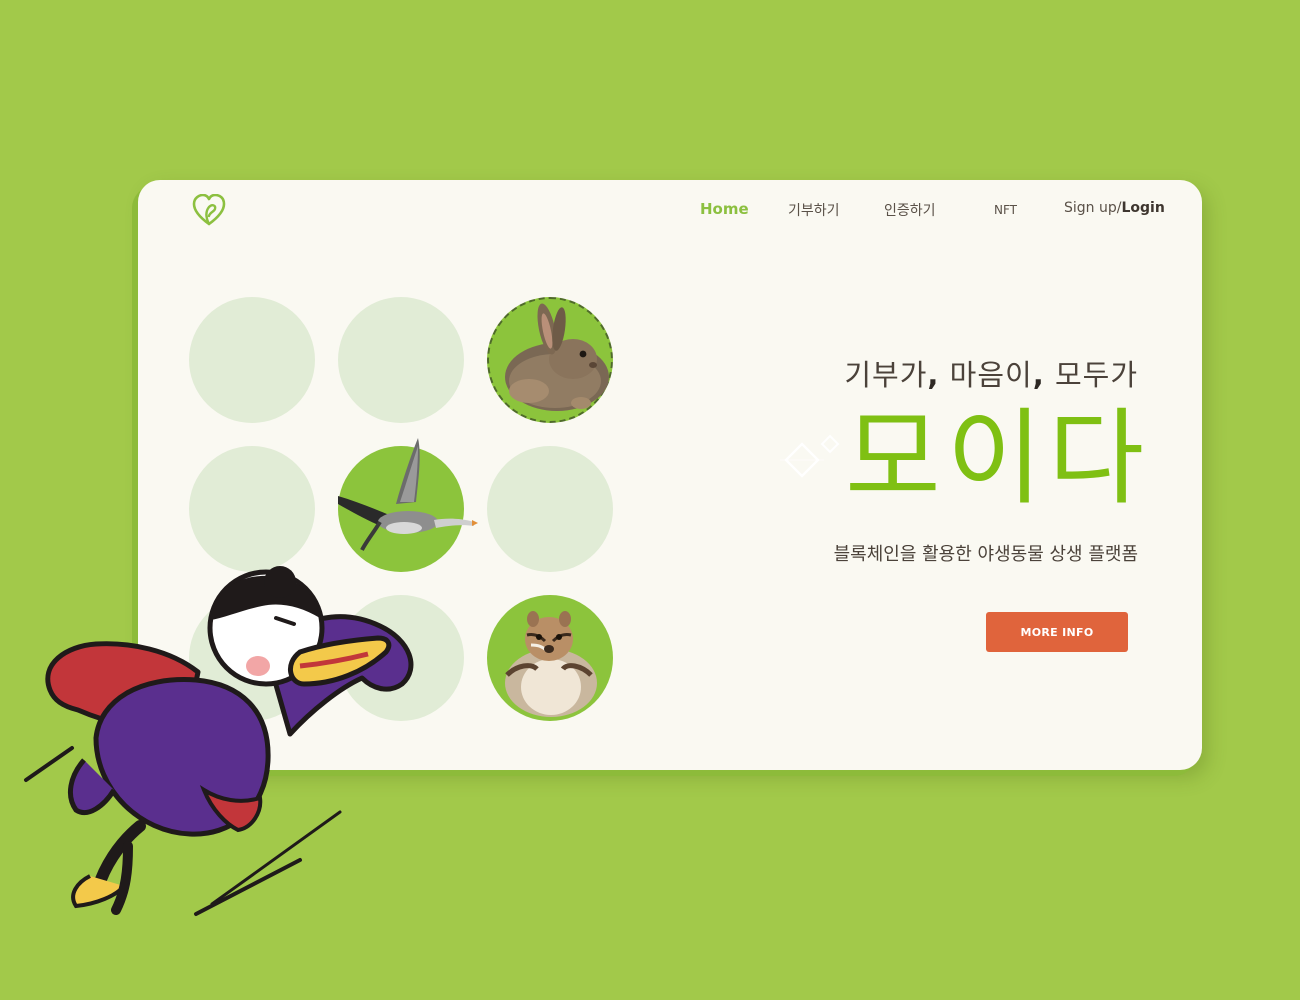 The width and height of the screenshot is (1300, 1000). I want to click on grid-circle-rabbit, so click(550, 360).